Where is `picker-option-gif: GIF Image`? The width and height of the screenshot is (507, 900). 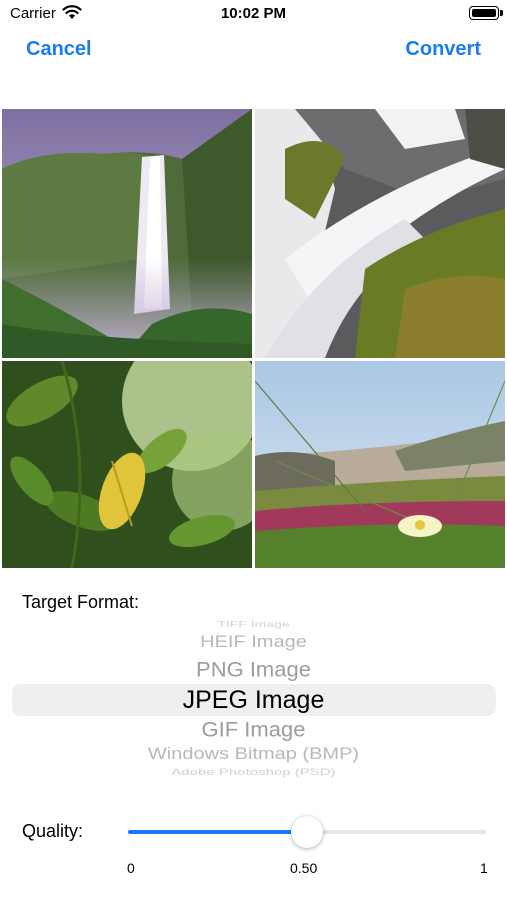 picker-option-gif: GIF Image is located at coordinates (253, 730).